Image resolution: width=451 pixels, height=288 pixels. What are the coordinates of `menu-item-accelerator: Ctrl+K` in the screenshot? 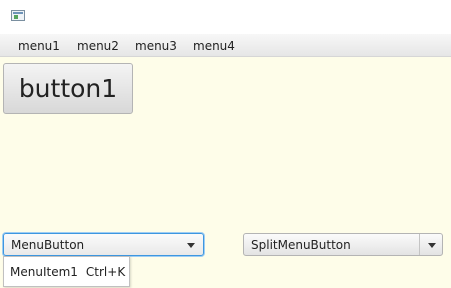 It's located at (105, 272).